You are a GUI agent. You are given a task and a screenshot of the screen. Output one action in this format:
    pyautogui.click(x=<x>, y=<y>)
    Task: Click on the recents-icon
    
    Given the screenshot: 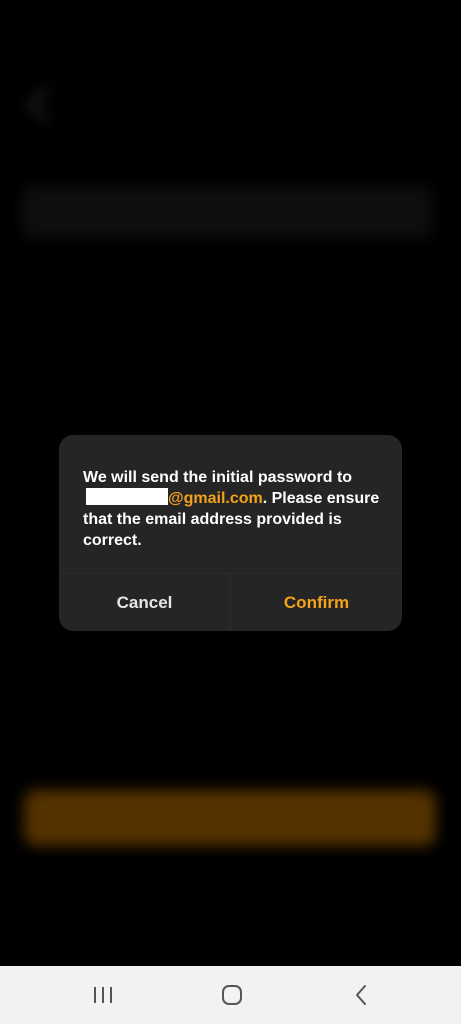 What is the action you would take?
    pyautogui.click(x=103, y=995)
    